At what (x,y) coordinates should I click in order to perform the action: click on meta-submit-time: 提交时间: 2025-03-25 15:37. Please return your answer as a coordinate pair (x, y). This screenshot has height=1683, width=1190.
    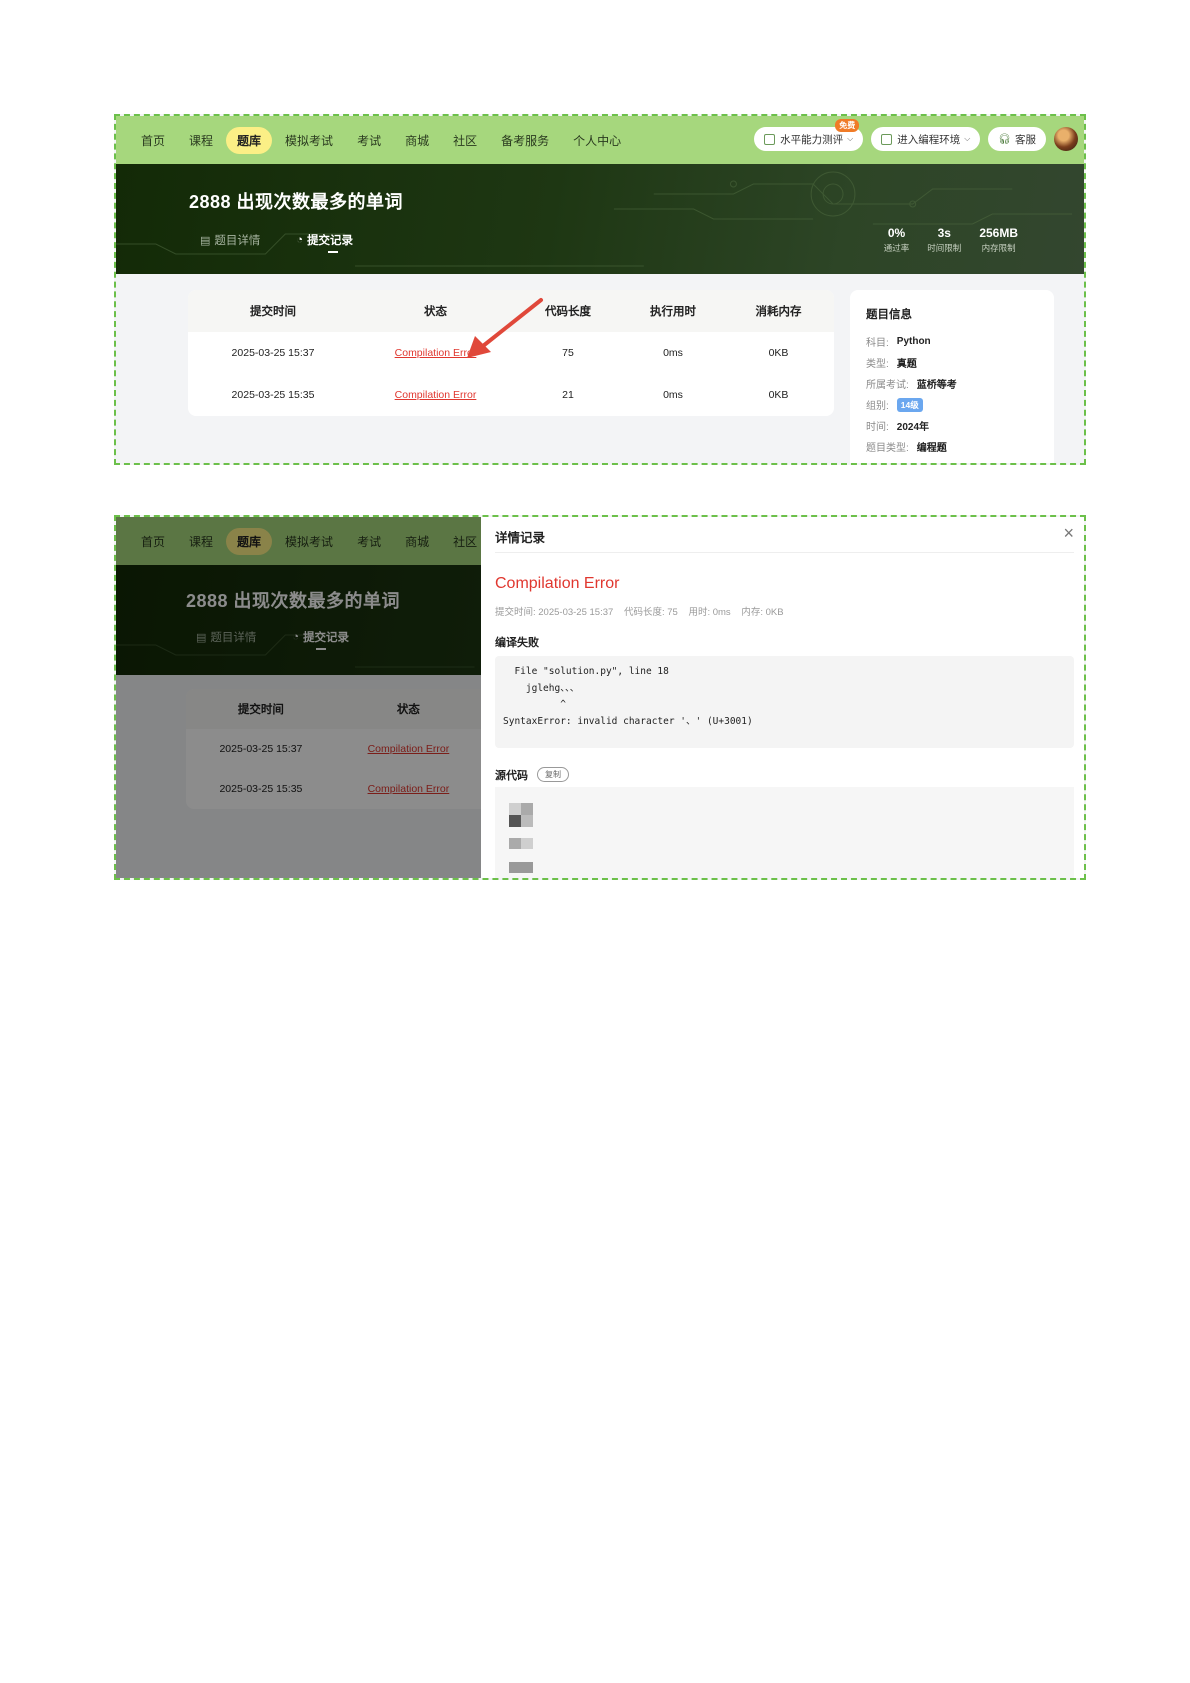
    Looking at the image, I should click on (554, 612).